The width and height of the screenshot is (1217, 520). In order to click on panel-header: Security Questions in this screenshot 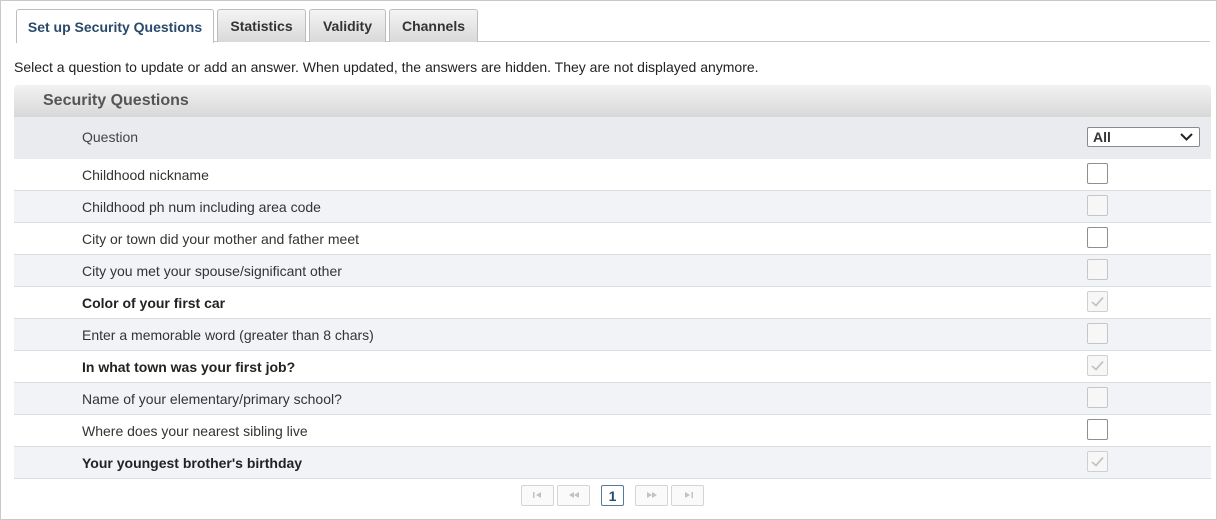, I will do `click(612, 101)`.